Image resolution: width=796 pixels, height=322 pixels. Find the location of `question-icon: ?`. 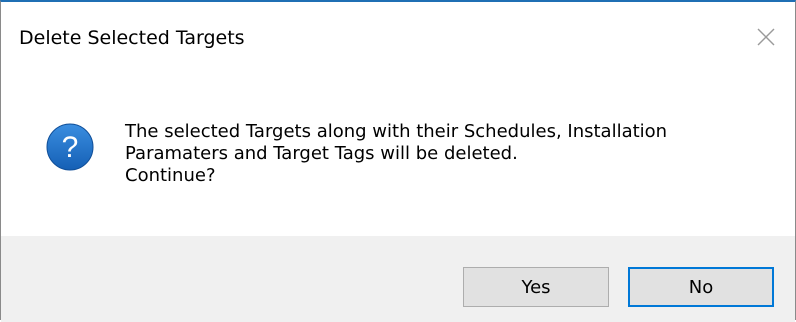

question-icon: ? is located at coordinates (70, 147).